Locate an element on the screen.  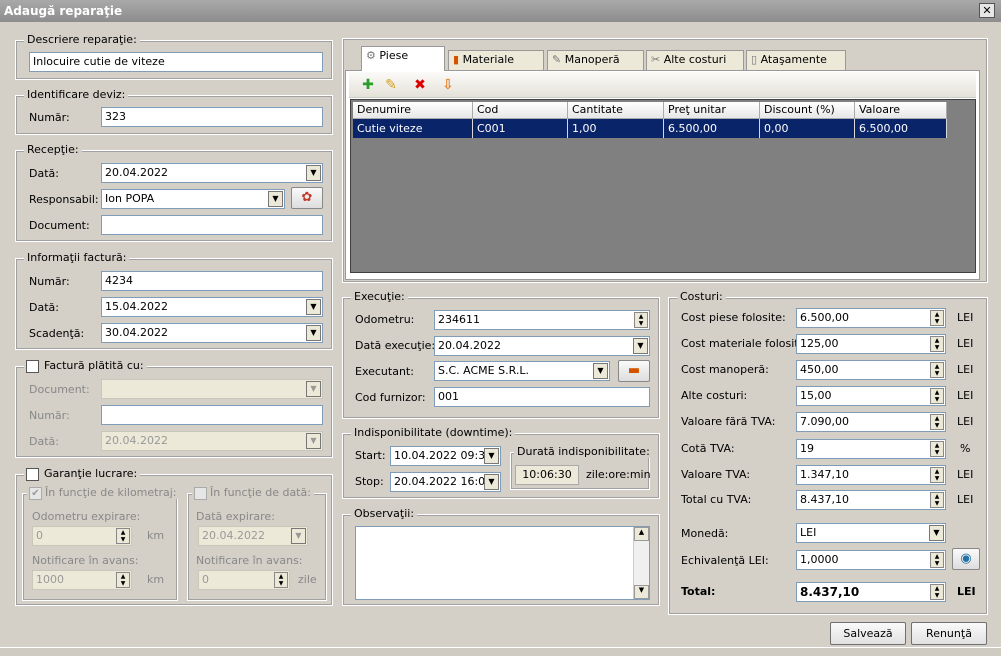
durata-unit: zile:ore:min is located at coordinates (618, 474).